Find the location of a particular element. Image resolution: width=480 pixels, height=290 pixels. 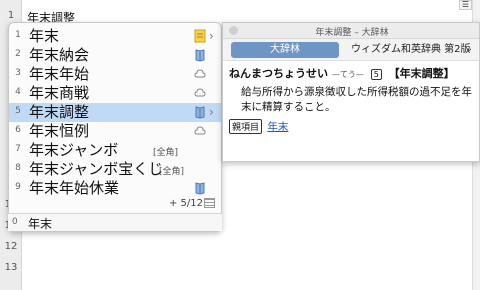

candidate-number: 3 is located at coordinates (18, 73).